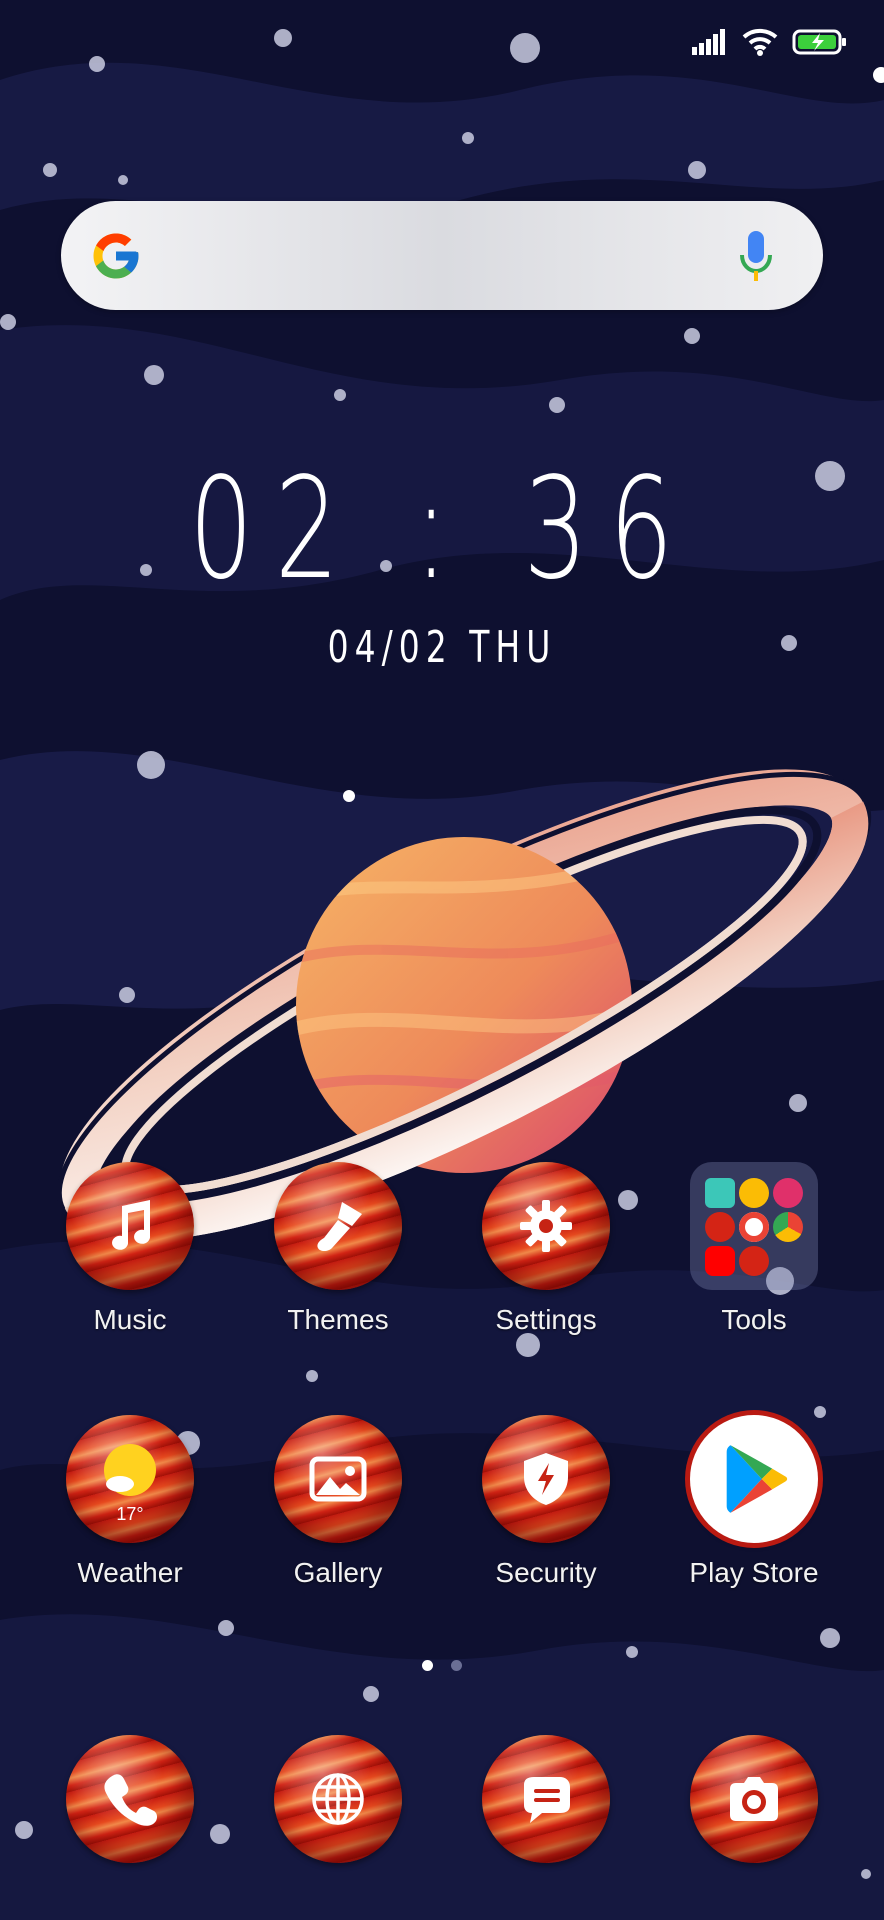 This screenshot has width=884, height=1920. I want to click on gmail-mini-icon, so click(754, 1227).